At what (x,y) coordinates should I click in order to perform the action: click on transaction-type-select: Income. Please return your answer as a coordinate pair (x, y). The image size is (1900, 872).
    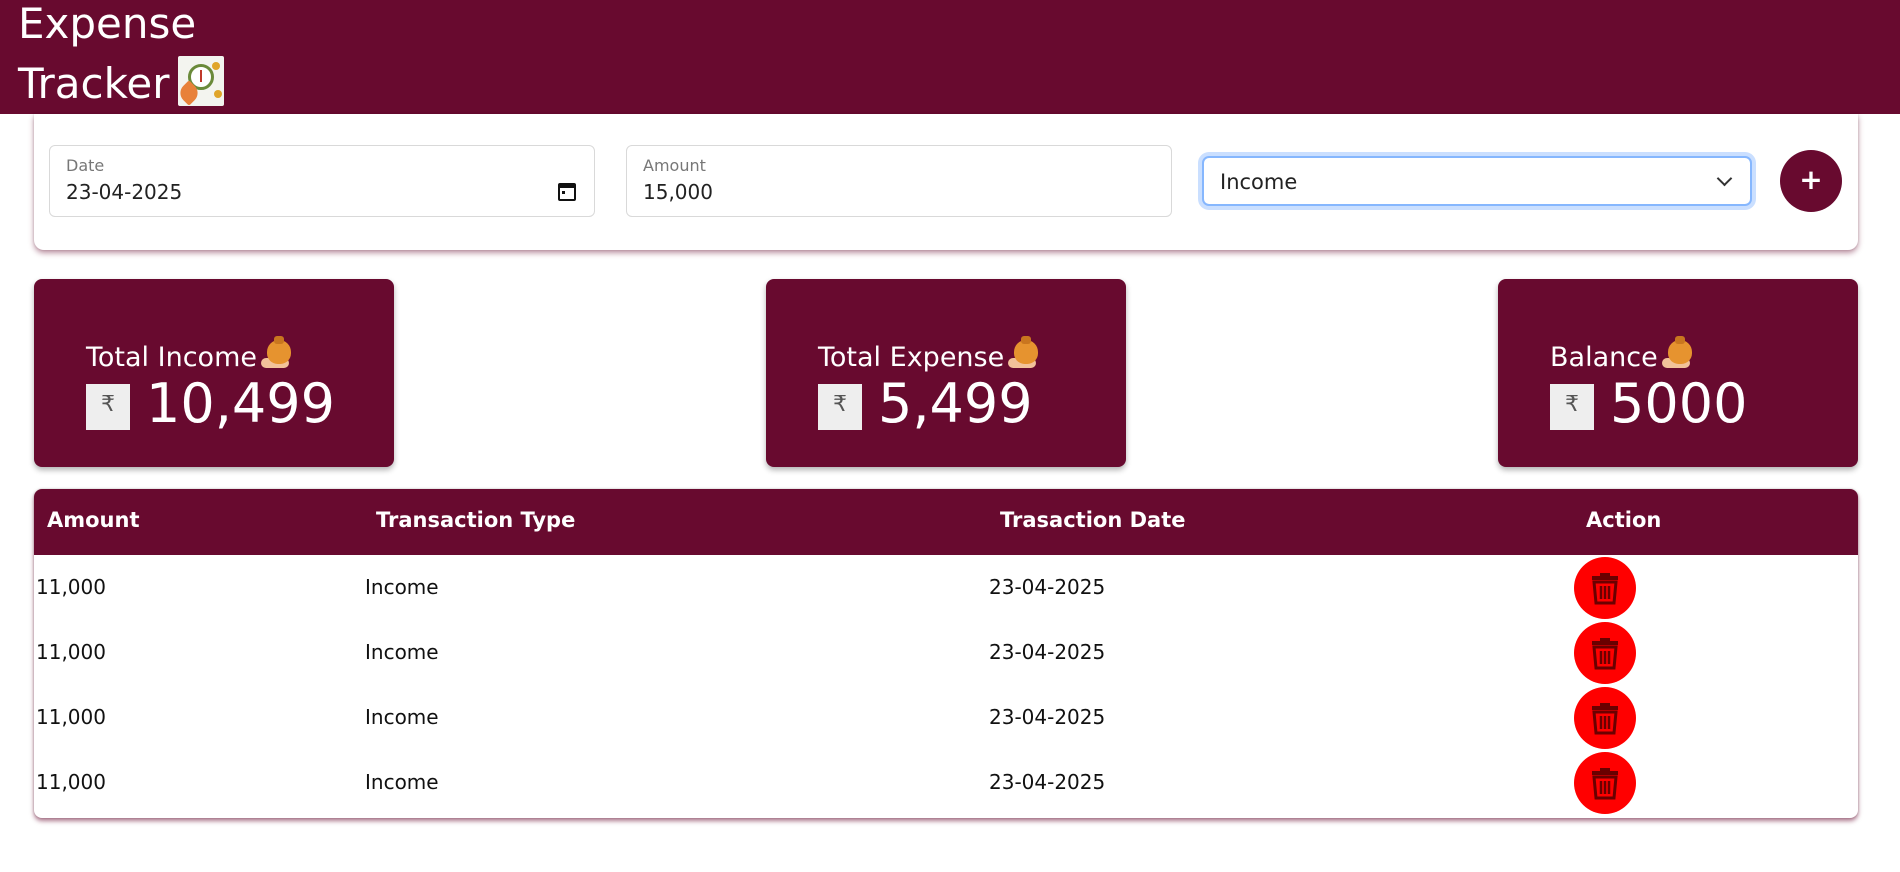
    Looking at the image, I should click on (1477, 181).